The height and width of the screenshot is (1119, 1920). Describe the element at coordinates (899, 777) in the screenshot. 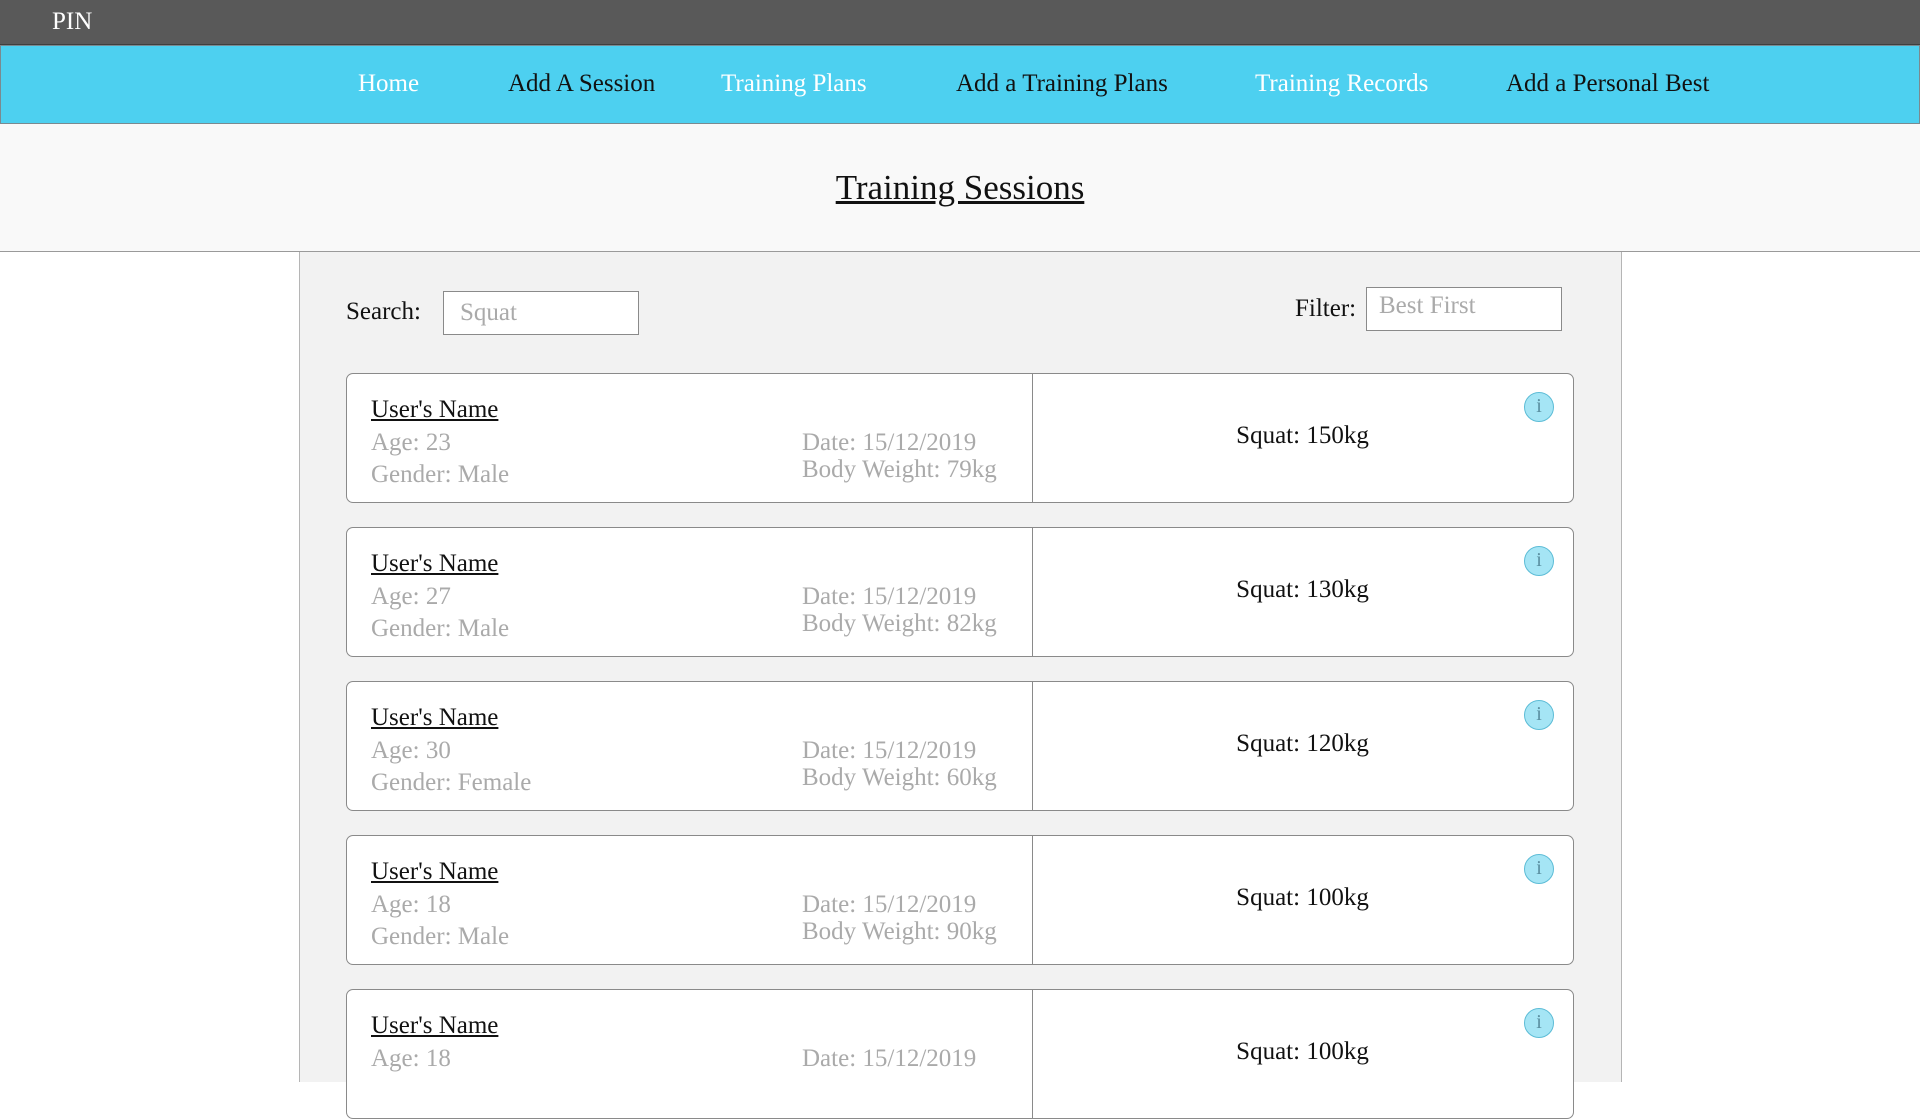

I see `body-weight: Body Weight: 60kg` at that location.